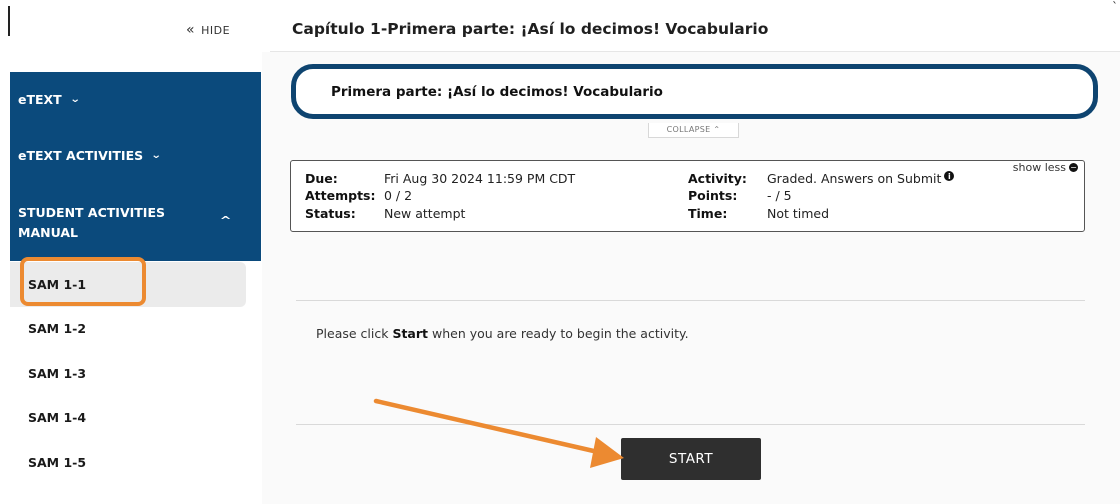  I want to click on sidebar-item-sam-1-4: SAM 1-4, so click(135, 418).